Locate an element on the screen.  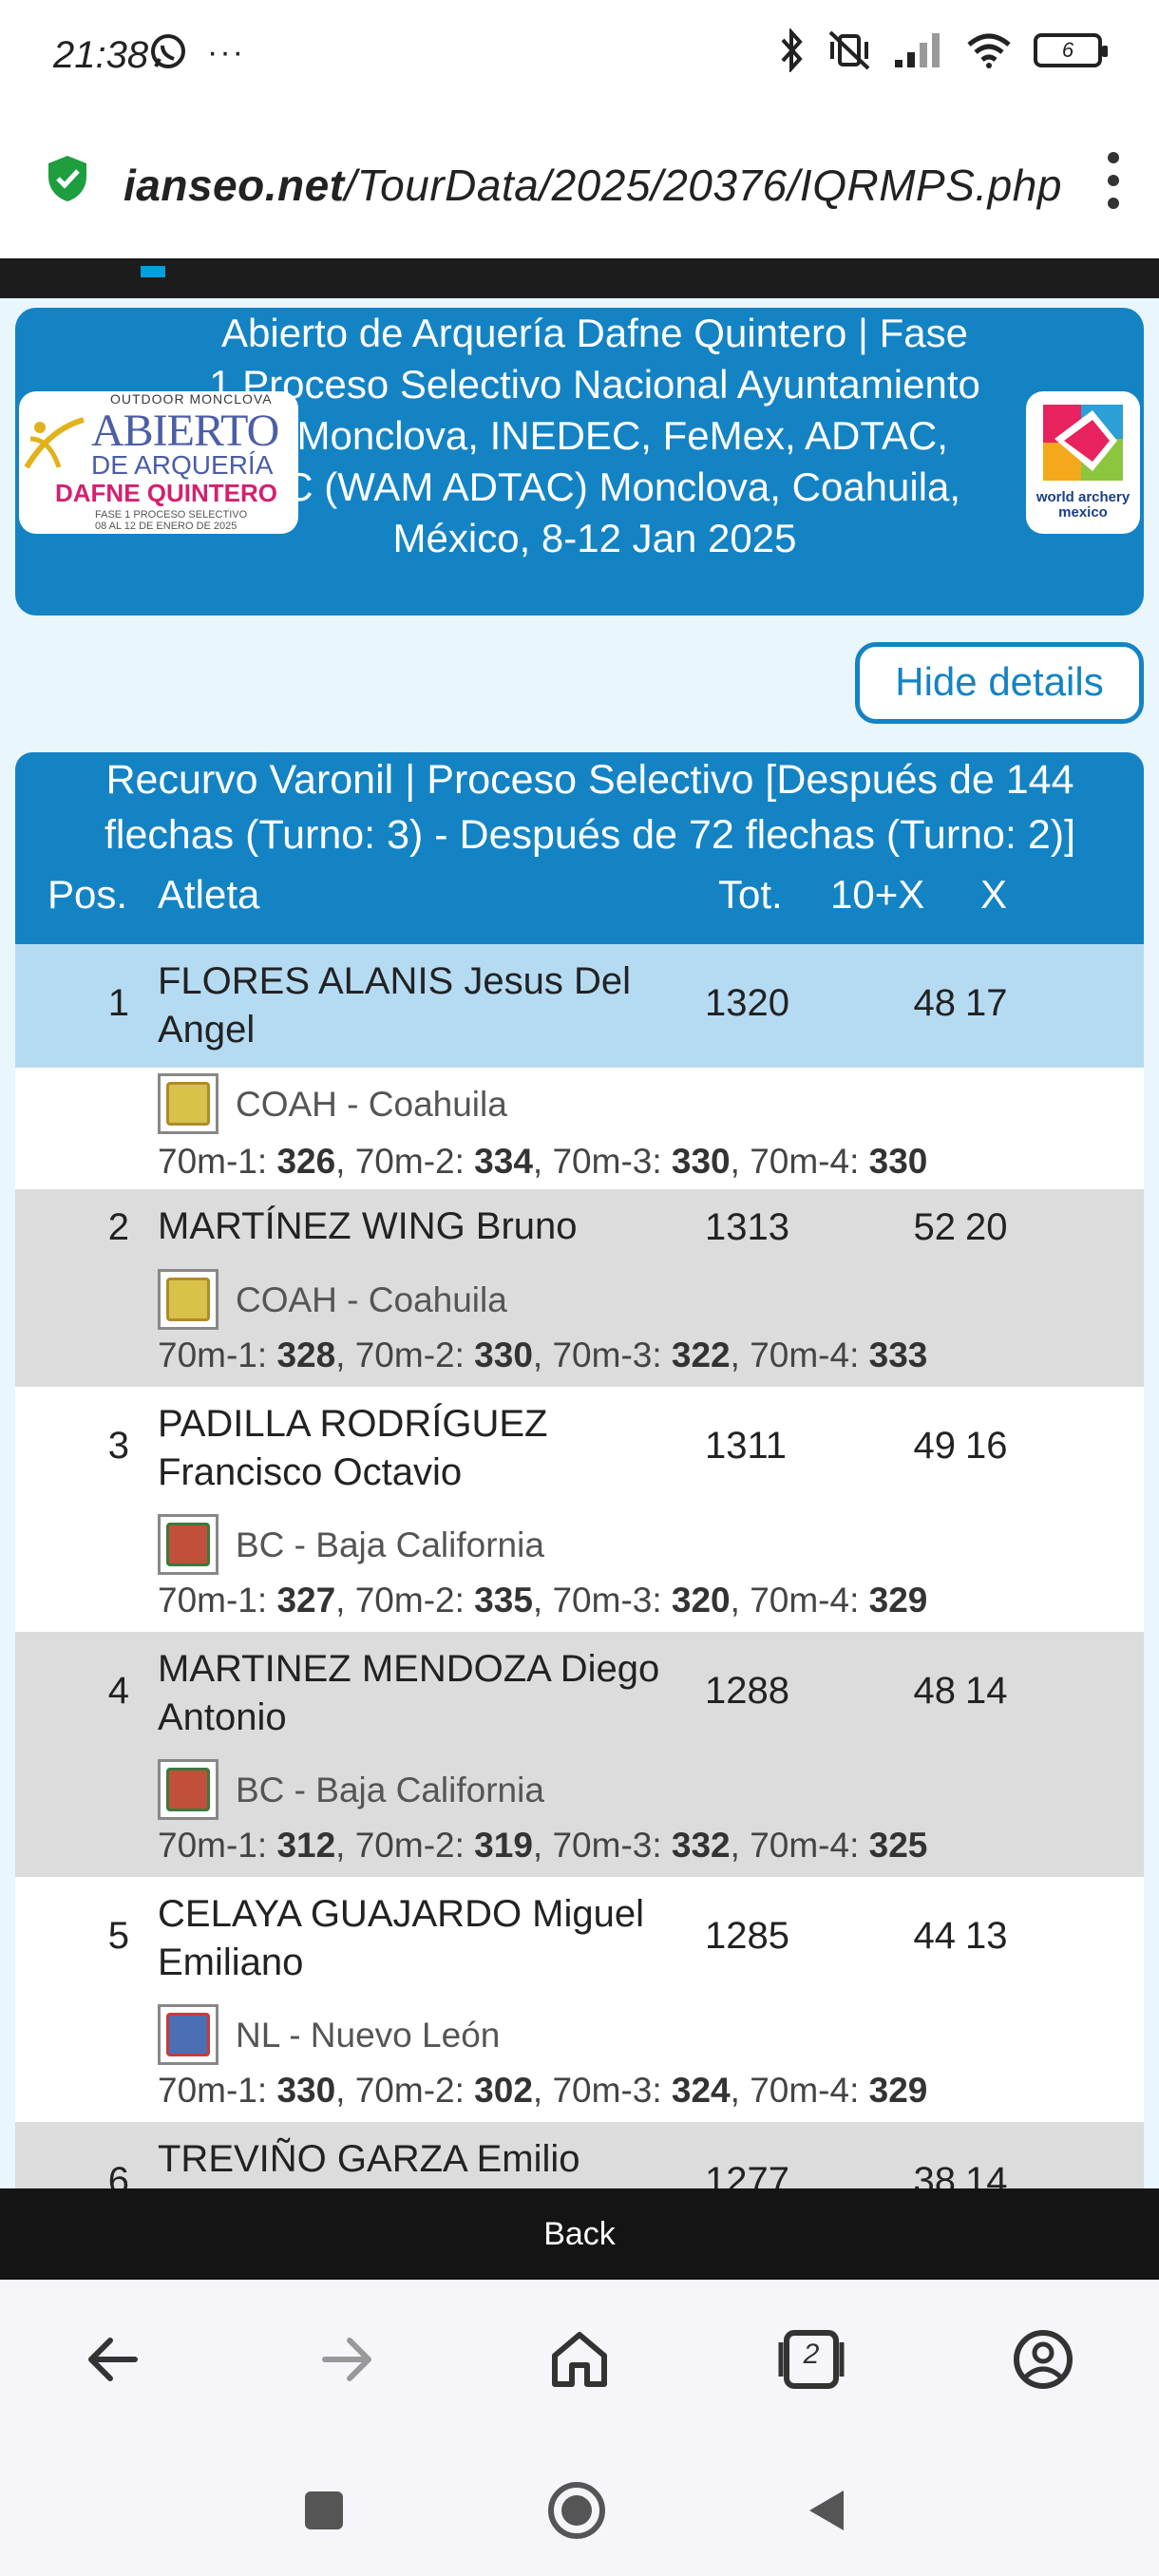
row-10x: 38 is located at coordinates (935, 2174).